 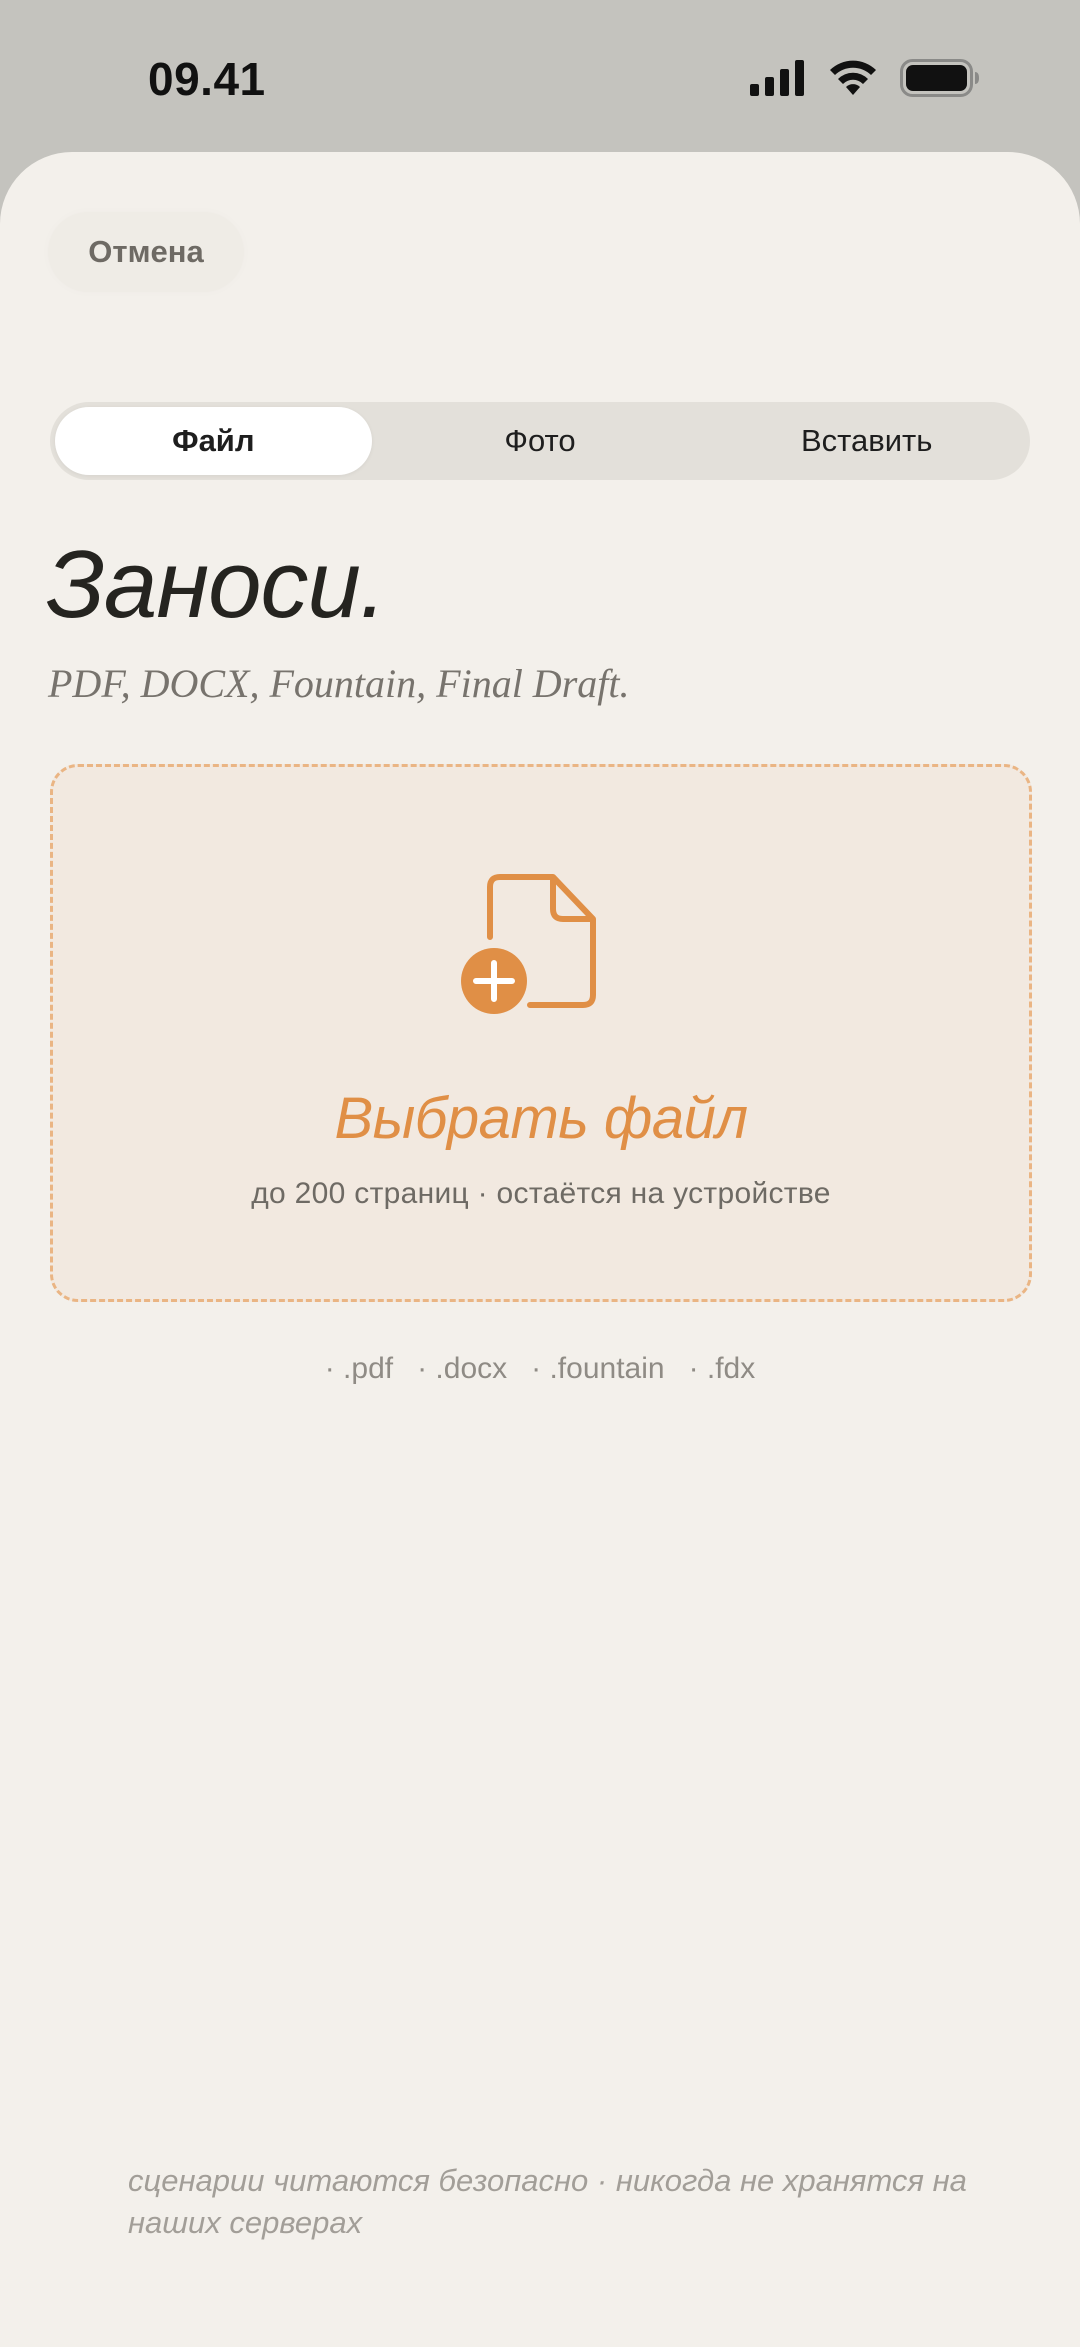 I want to click on format-list: · .pdf · .docx · .fountain · .fdx, so click(x=540, y=1369).